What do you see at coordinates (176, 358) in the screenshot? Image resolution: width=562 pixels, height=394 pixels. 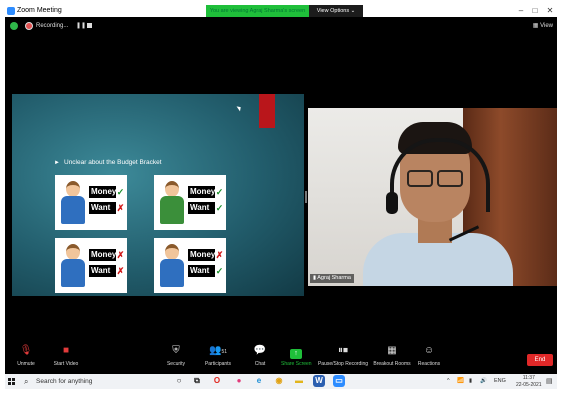 I see `security-button: ⛨ Security` at bounding box center [176, 358].